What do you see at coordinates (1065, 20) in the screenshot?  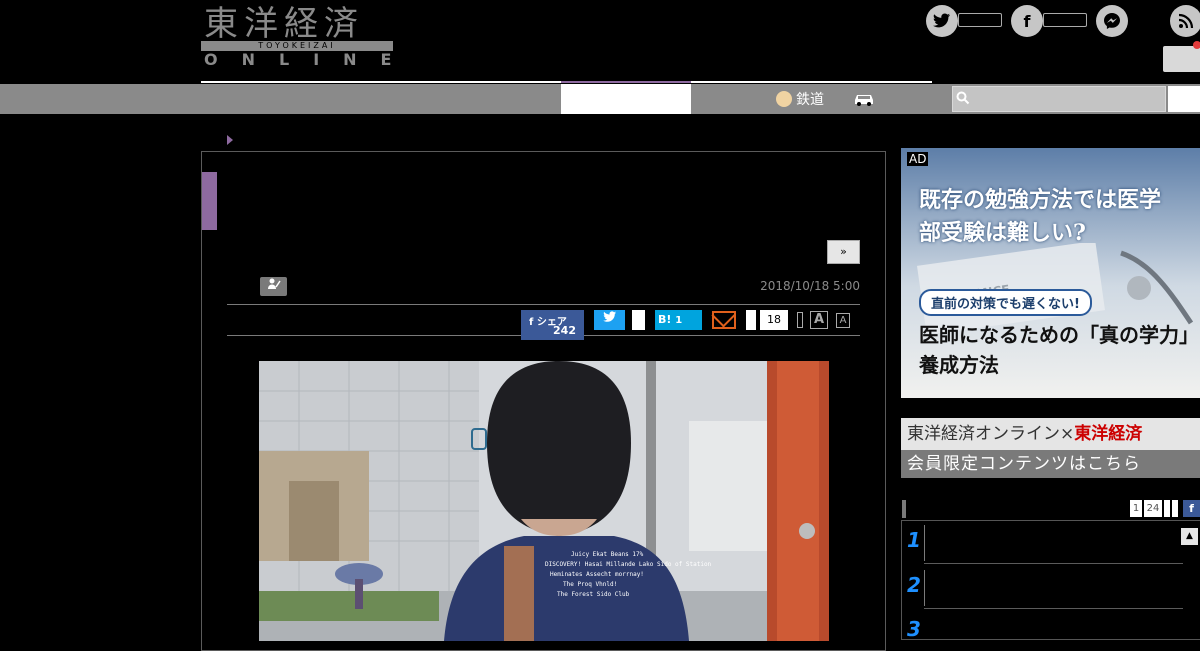 I see `facebook-like-count` at bounding box center [1065, 20].